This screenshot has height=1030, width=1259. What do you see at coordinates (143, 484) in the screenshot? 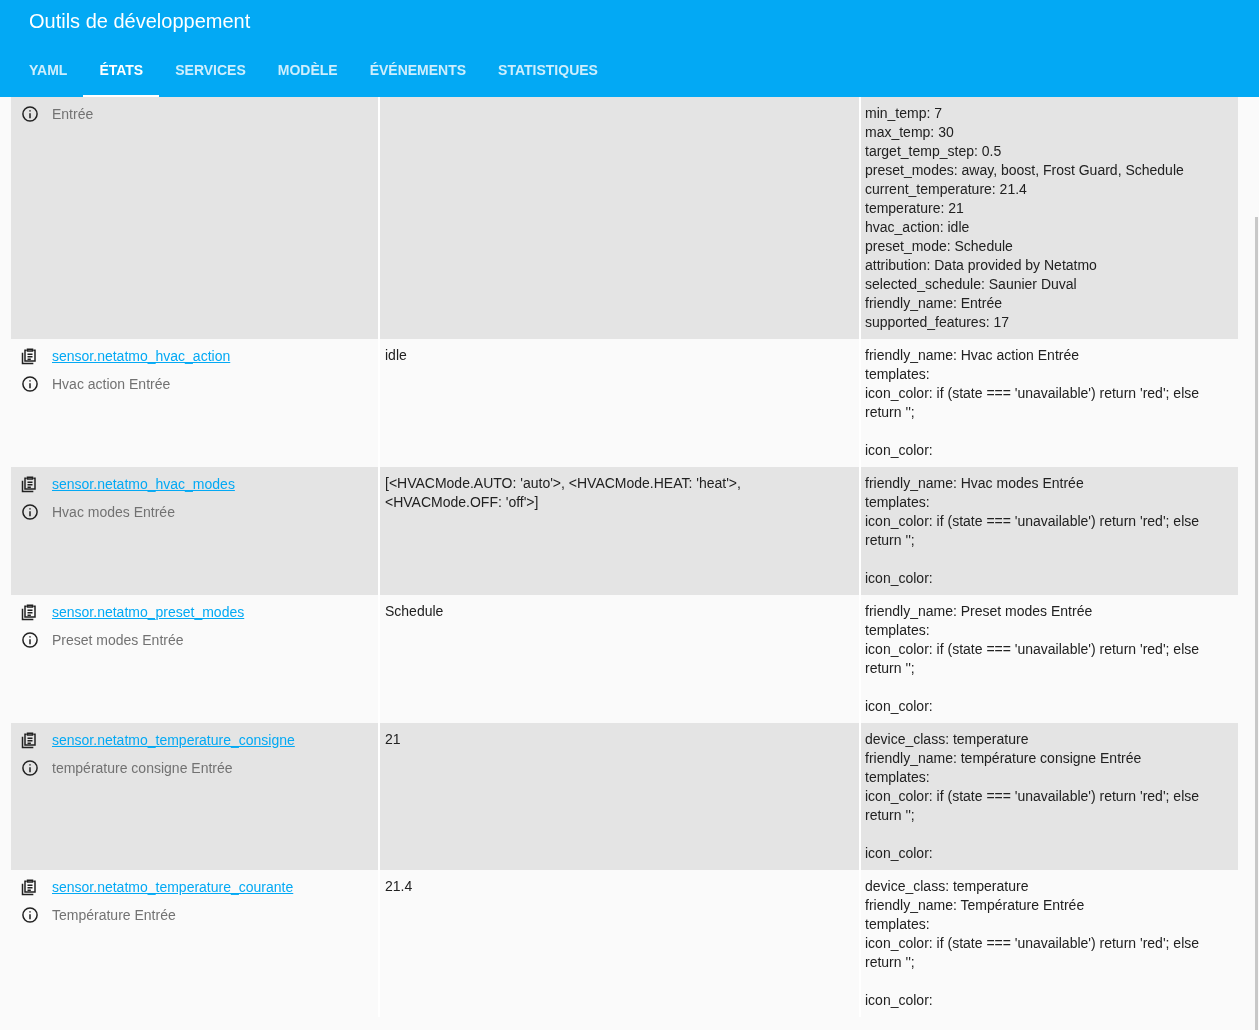
I see `entity-link: sensor.netatmo_hvac_modes` at bounding box center [143, 484].